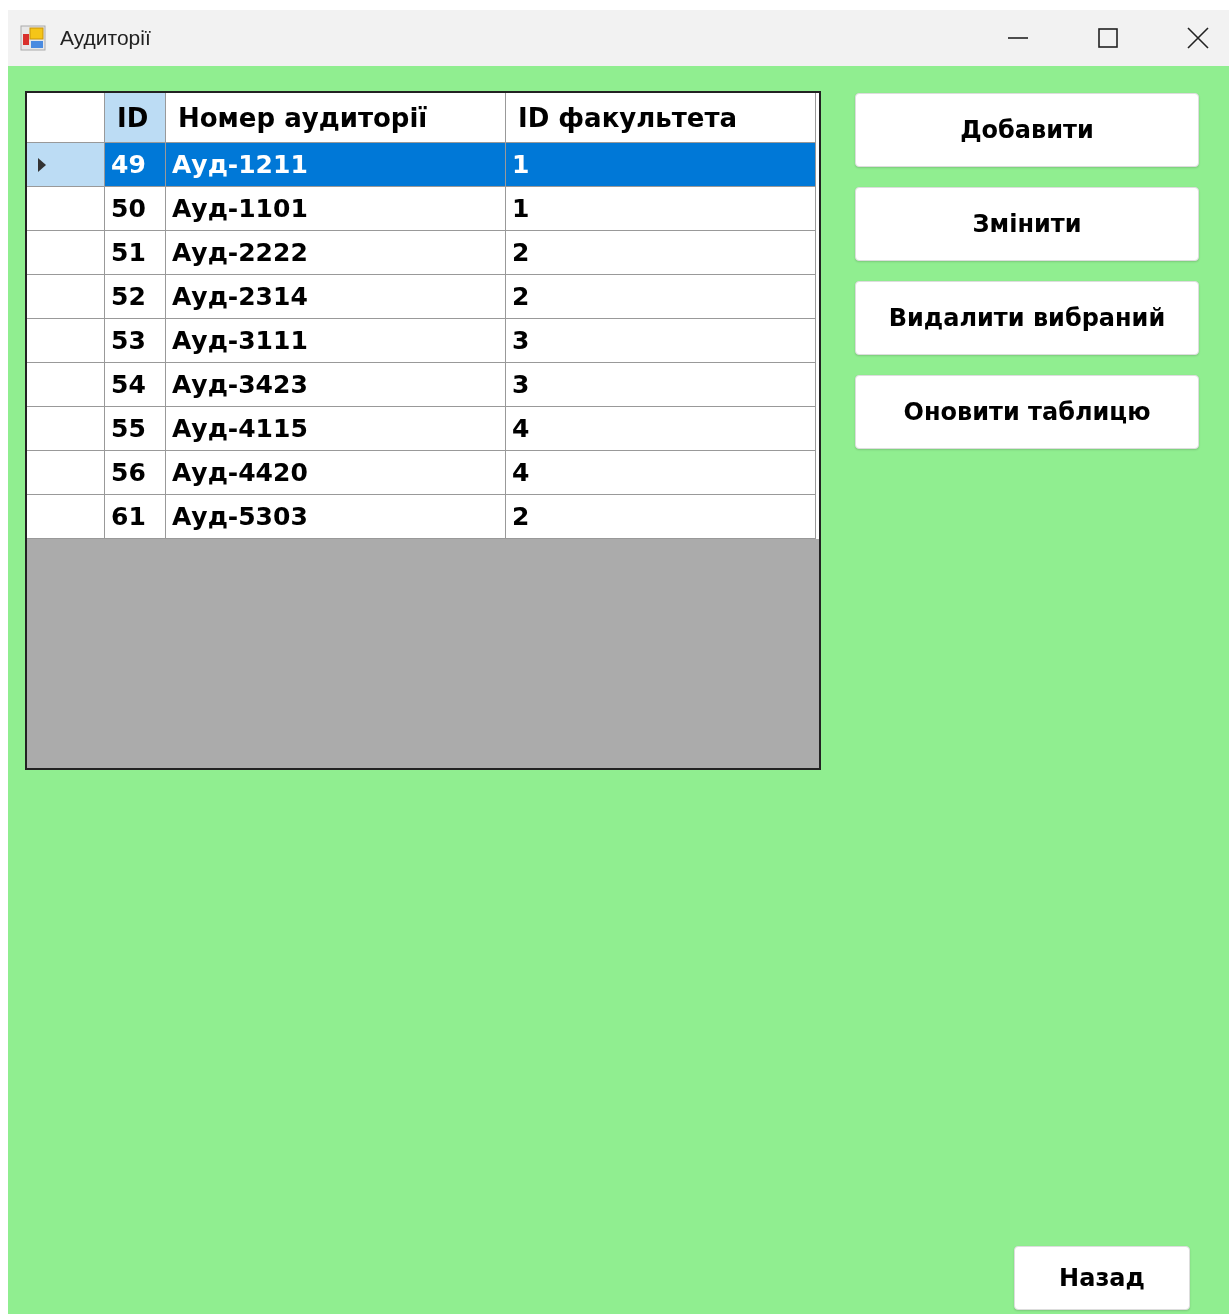 This screenshot has width=1229, height=1314. I want to click on action-button: Добавити, so click(1027, 130).